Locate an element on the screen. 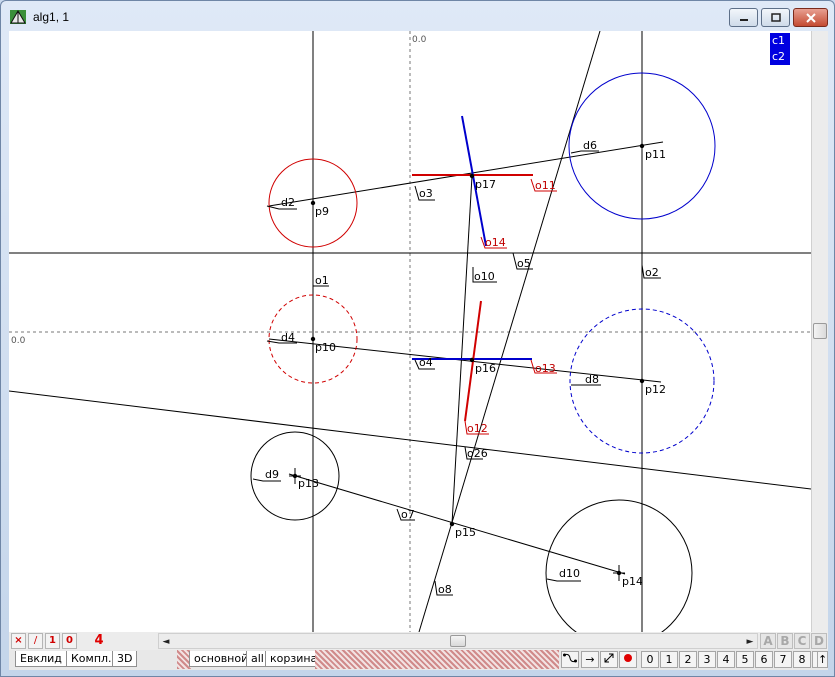 The height and width of the screenshot is (677, 835). point-p17 is located at coordinates (472, 176).